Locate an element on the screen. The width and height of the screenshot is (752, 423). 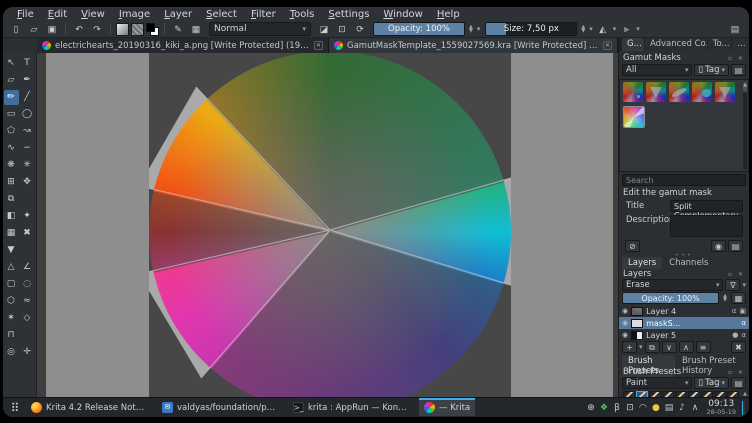
tool-pattern: ▦ is located at coordinates (11, 233).